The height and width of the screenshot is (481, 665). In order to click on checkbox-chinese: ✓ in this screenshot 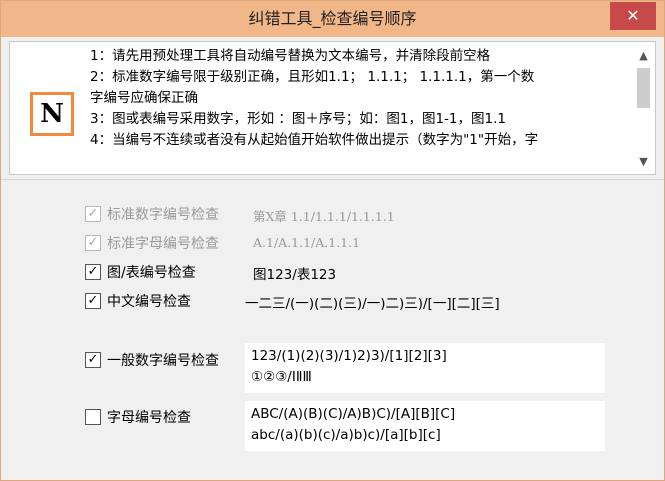, I will do `click(93, 301)`.